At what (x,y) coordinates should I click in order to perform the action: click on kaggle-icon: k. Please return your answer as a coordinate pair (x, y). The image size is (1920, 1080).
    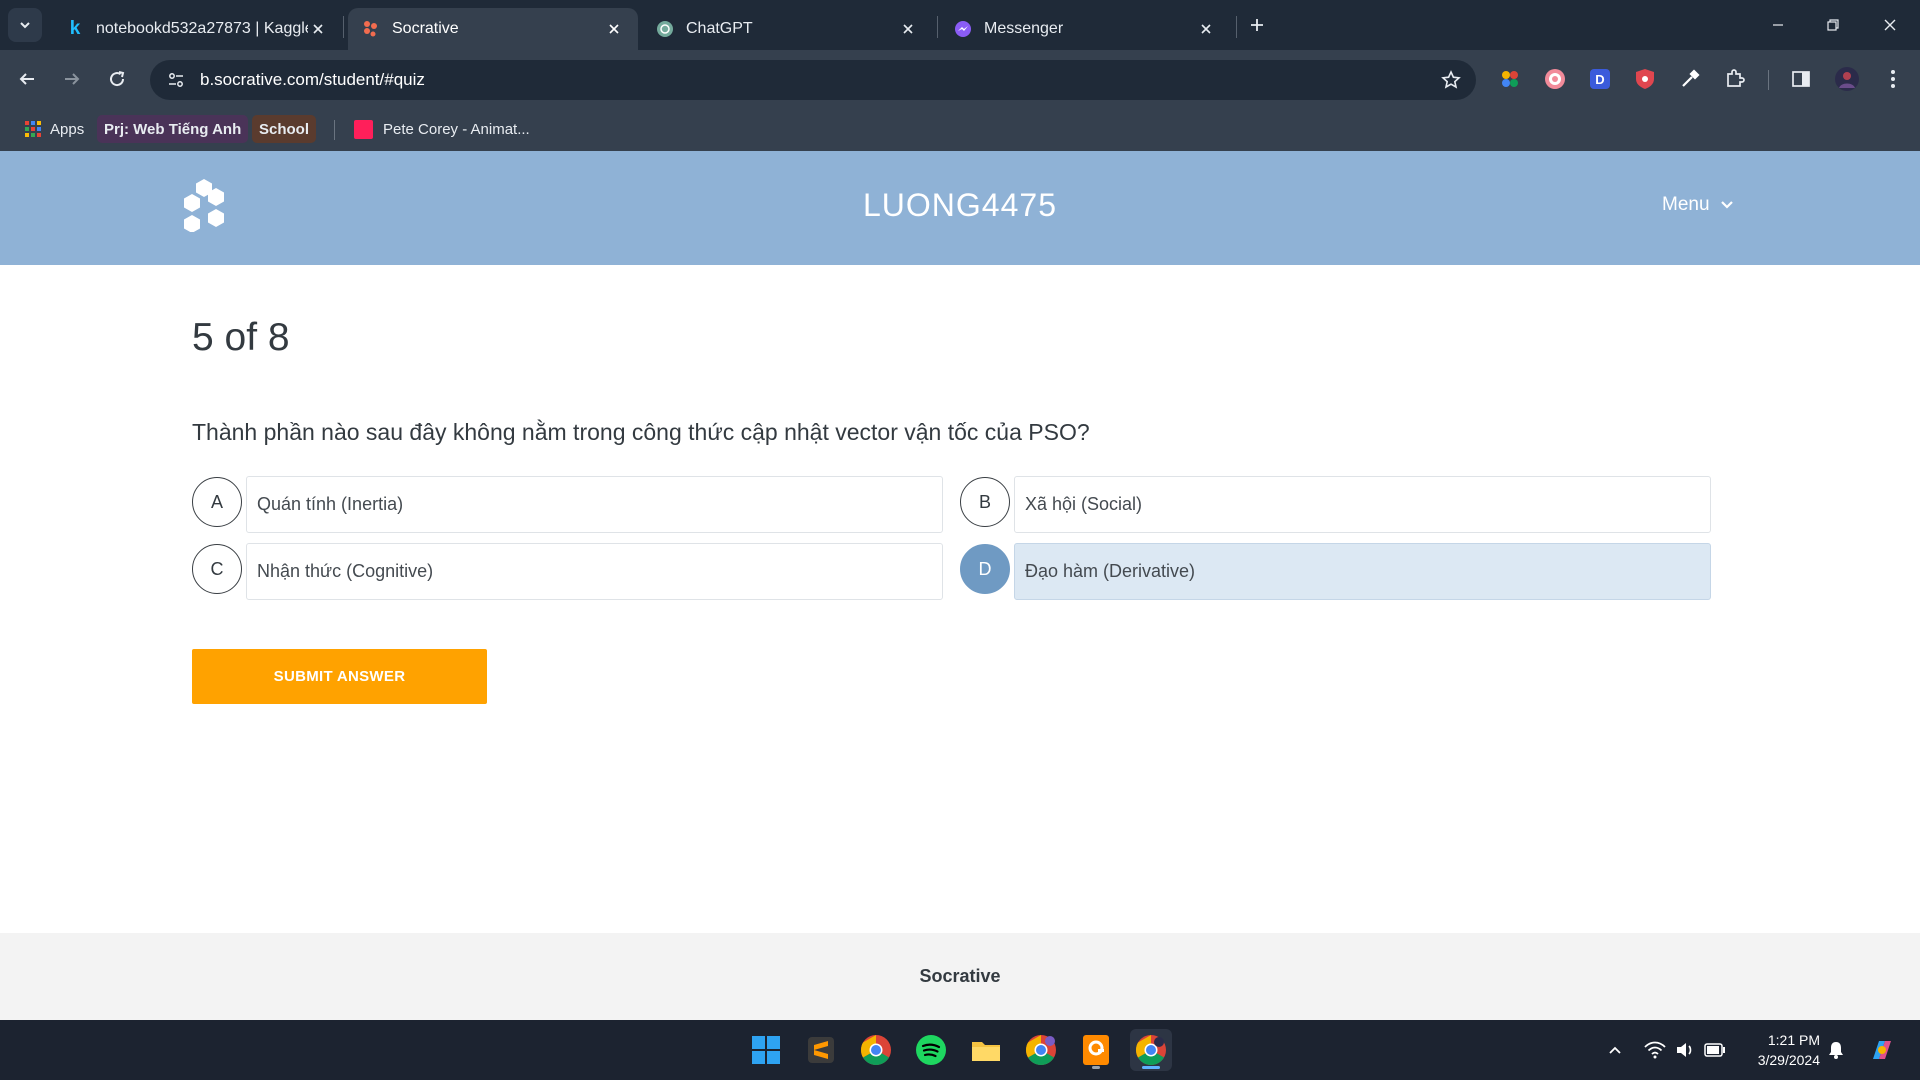
    Looking at the image, I should click on (75, 28).